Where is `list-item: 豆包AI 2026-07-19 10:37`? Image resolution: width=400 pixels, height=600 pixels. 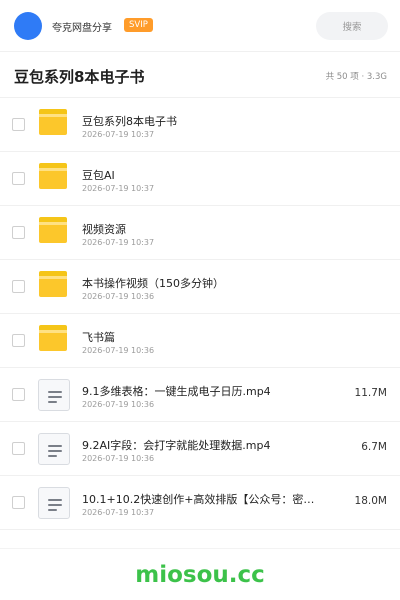 list-item: 豆包AI 2026-07-19 10:37 is located at coordinates (200, 179).